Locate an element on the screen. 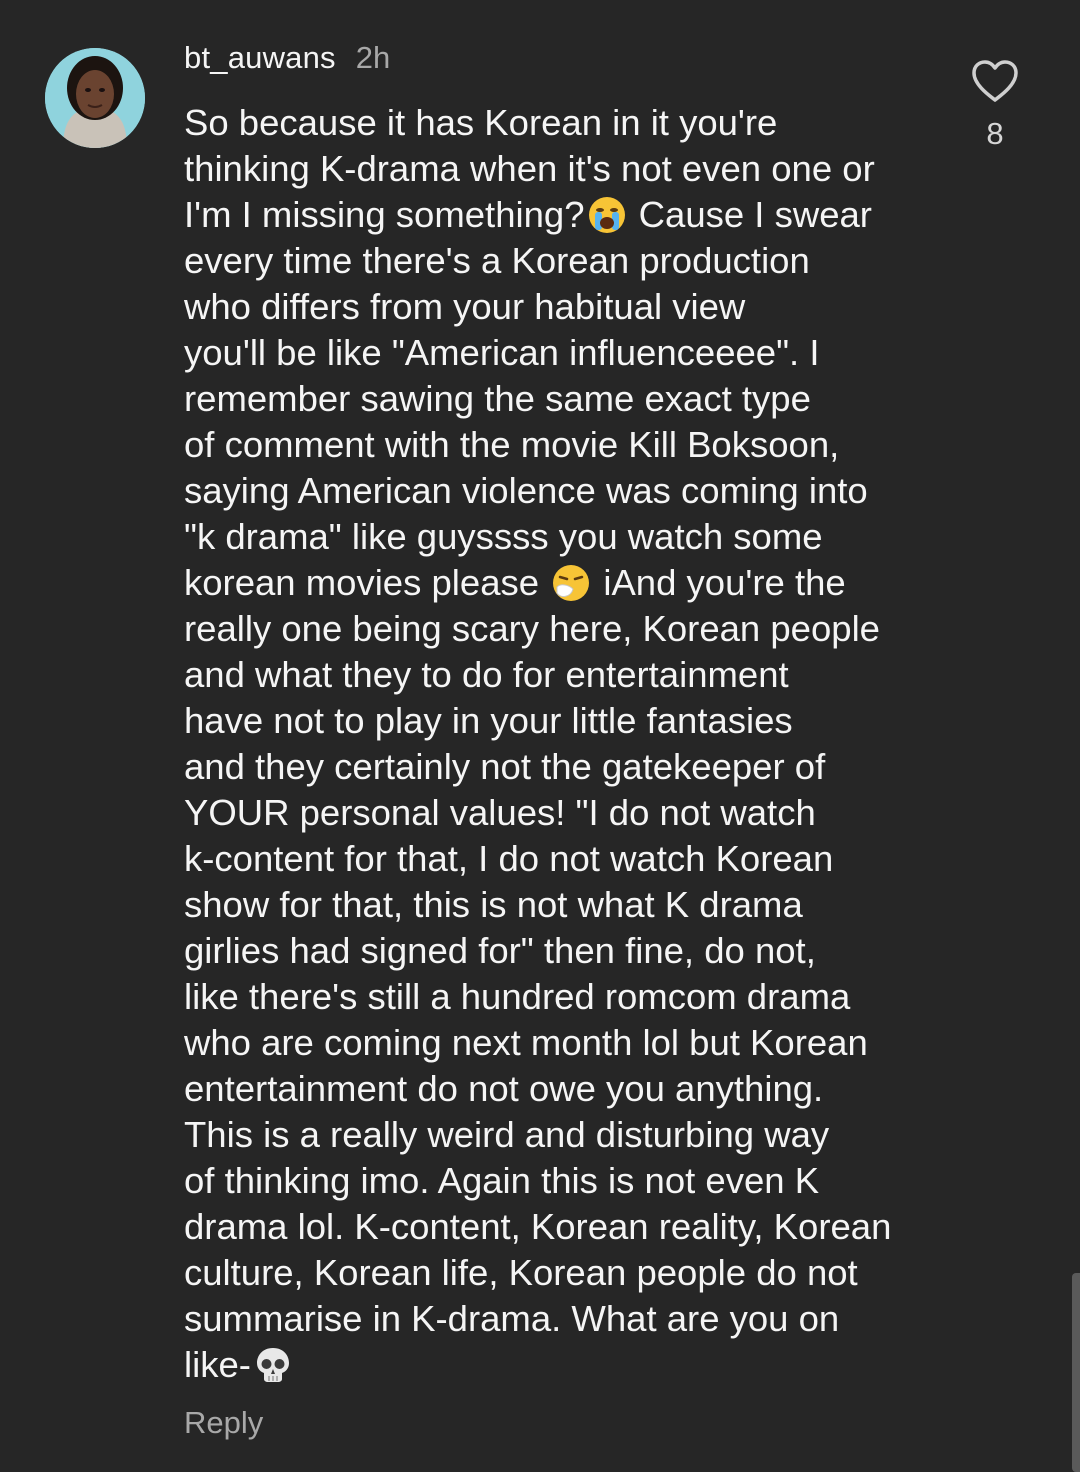  timestamp: 2h is located at coordinates (373, 57).